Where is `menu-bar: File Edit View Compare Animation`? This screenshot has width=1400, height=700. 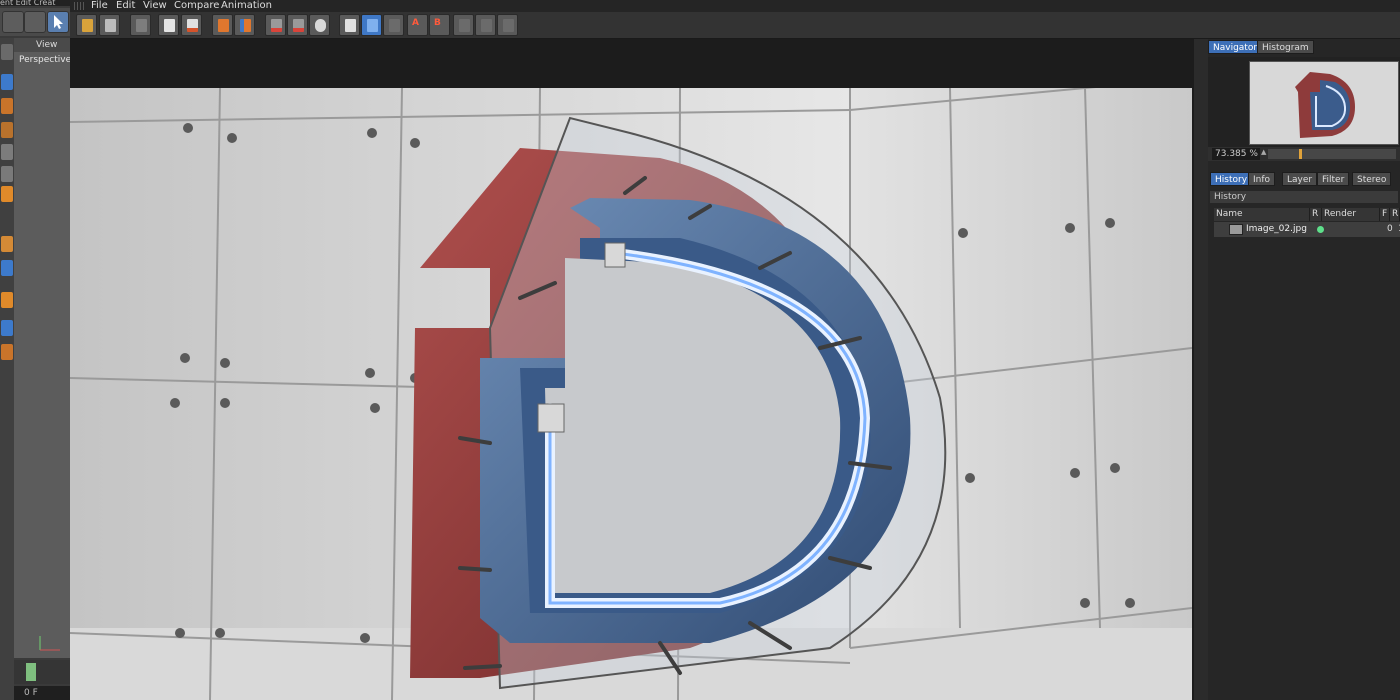
menu-bar: File Edit View Compare Animation is located at coordinates (735, 6).